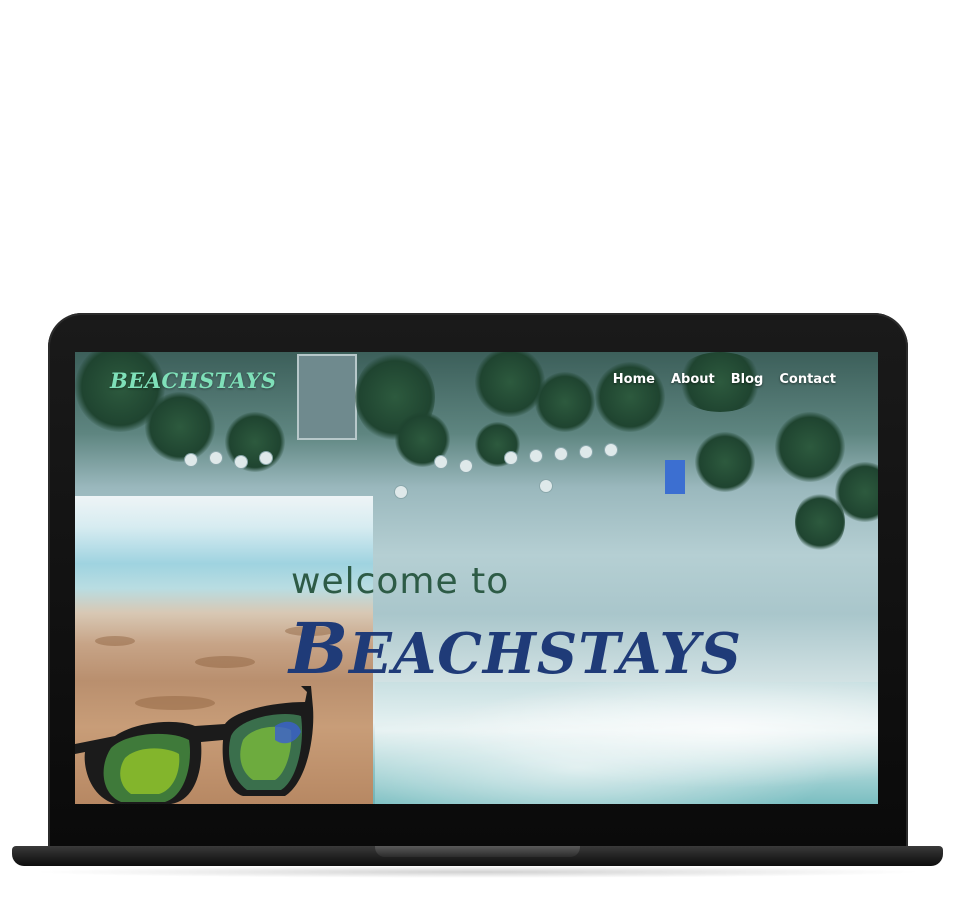 The width and height of the screenshot is (955, 916). I want to click on nav-home-link: Home, so click(634, 379).